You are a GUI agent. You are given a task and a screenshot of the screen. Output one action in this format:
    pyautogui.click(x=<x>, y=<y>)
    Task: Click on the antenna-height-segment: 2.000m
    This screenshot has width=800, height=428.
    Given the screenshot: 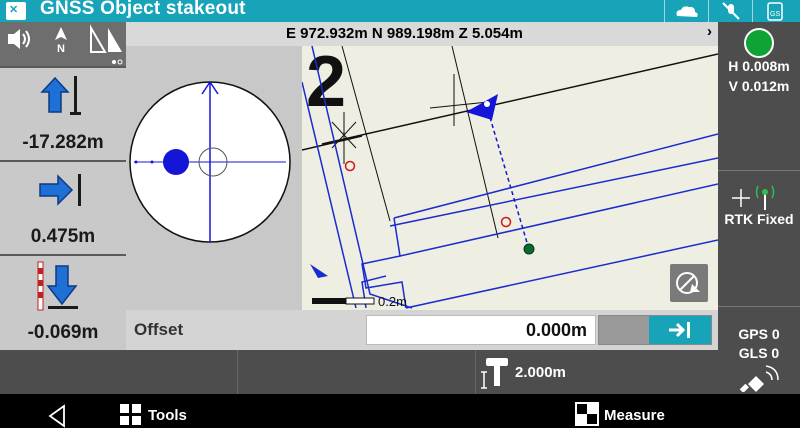 What is the action you would take?
    pyautogui.click(x=597, y=372)
    